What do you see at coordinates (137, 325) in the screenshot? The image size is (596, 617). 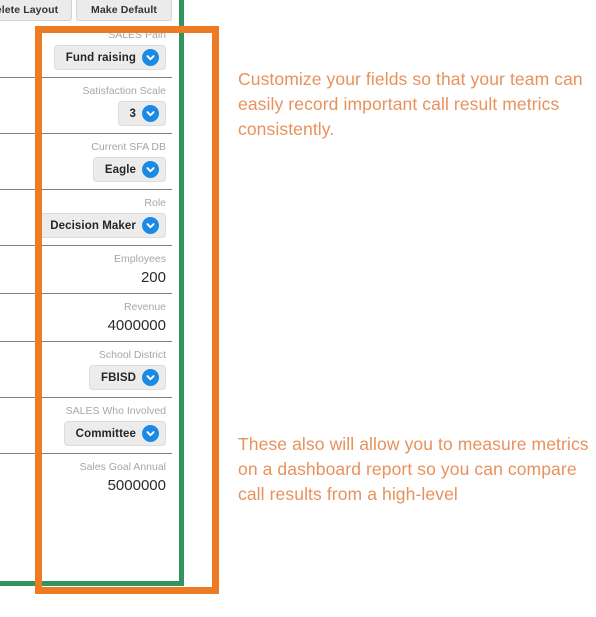 I see `field-value-text: 4000000` at bounding box center [137, 325].